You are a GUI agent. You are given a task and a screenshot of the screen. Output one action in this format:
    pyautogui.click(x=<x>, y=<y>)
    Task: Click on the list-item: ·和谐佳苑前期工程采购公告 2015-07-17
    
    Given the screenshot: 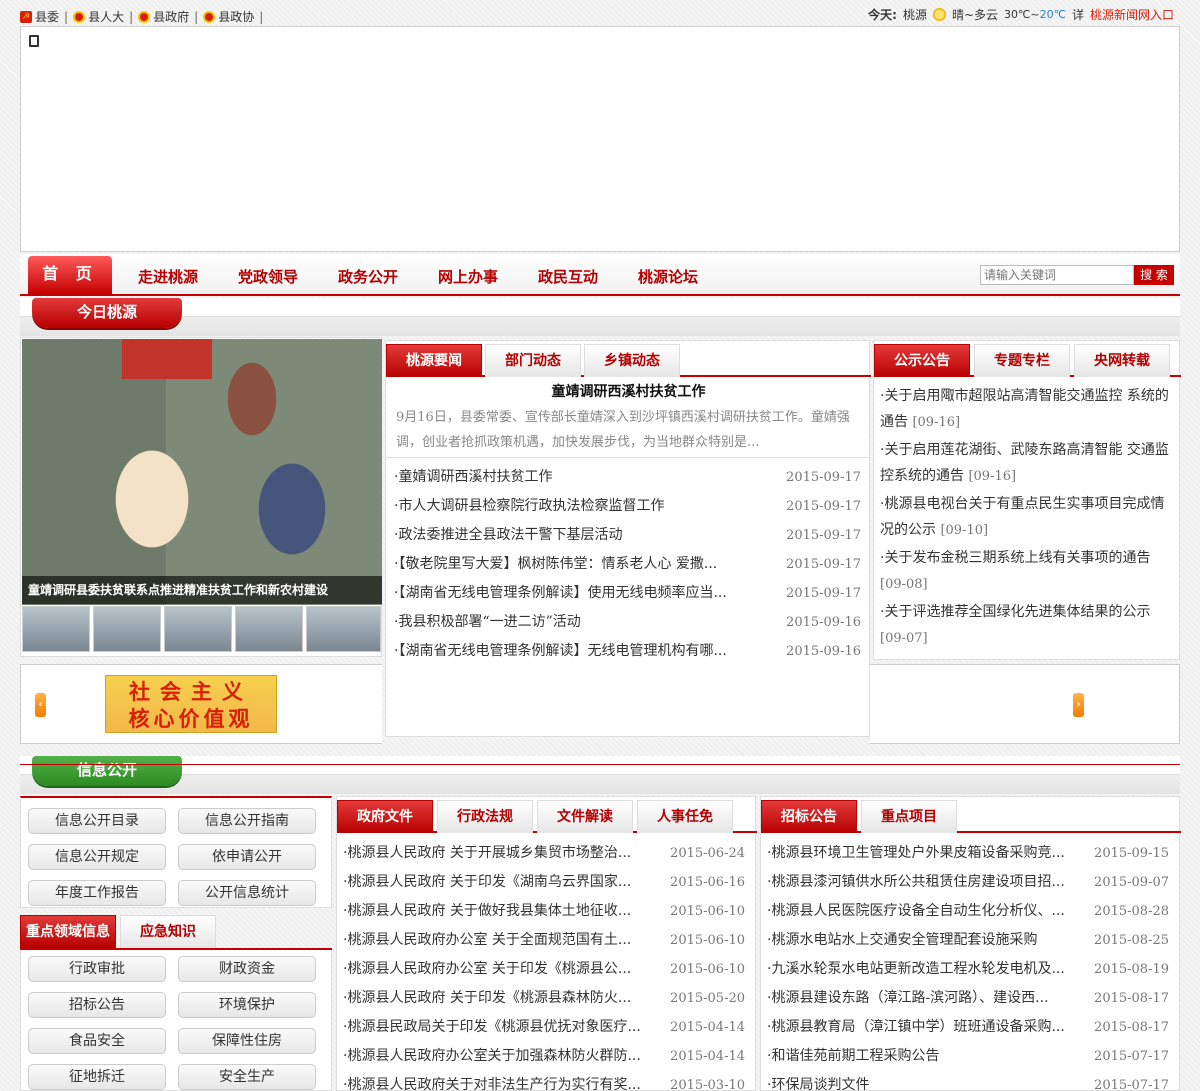 What is the action you would take?
    pyautogui.click(x=970, y=1056)
    